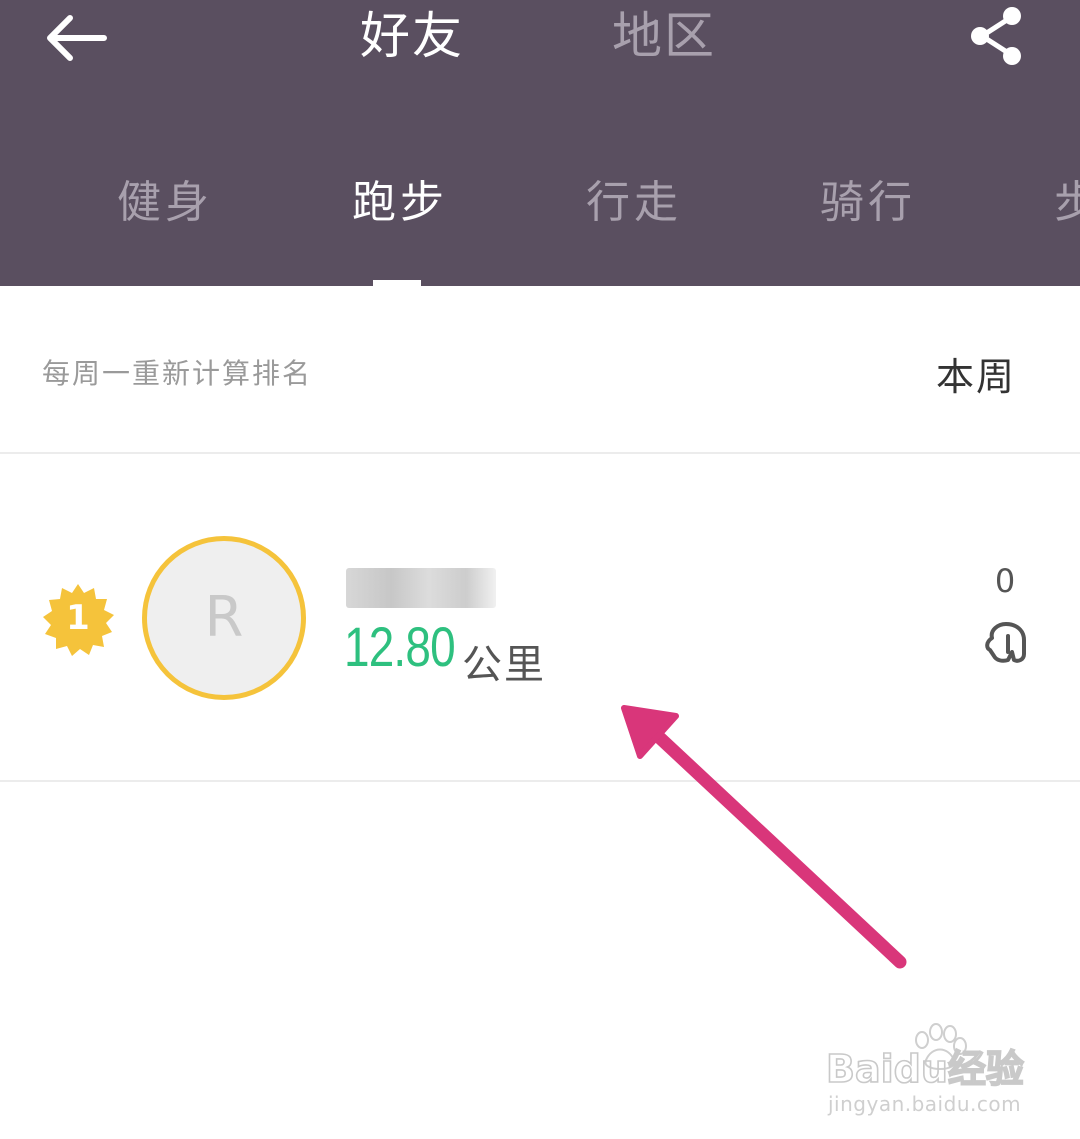 This screenshot has height=1139, width=1080. I want to click on period-selector: 本周, so click(976, 373).